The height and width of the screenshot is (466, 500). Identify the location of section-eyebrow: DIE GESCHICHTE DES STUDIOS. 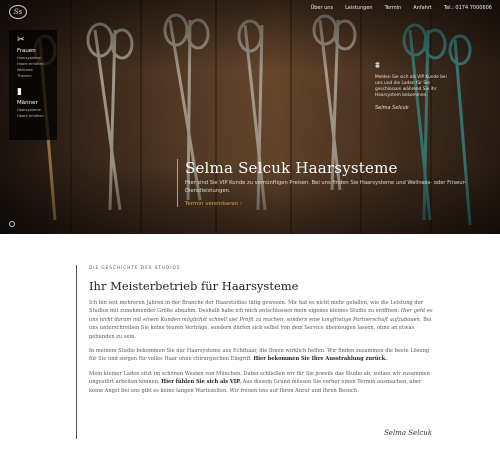
(135, 267).